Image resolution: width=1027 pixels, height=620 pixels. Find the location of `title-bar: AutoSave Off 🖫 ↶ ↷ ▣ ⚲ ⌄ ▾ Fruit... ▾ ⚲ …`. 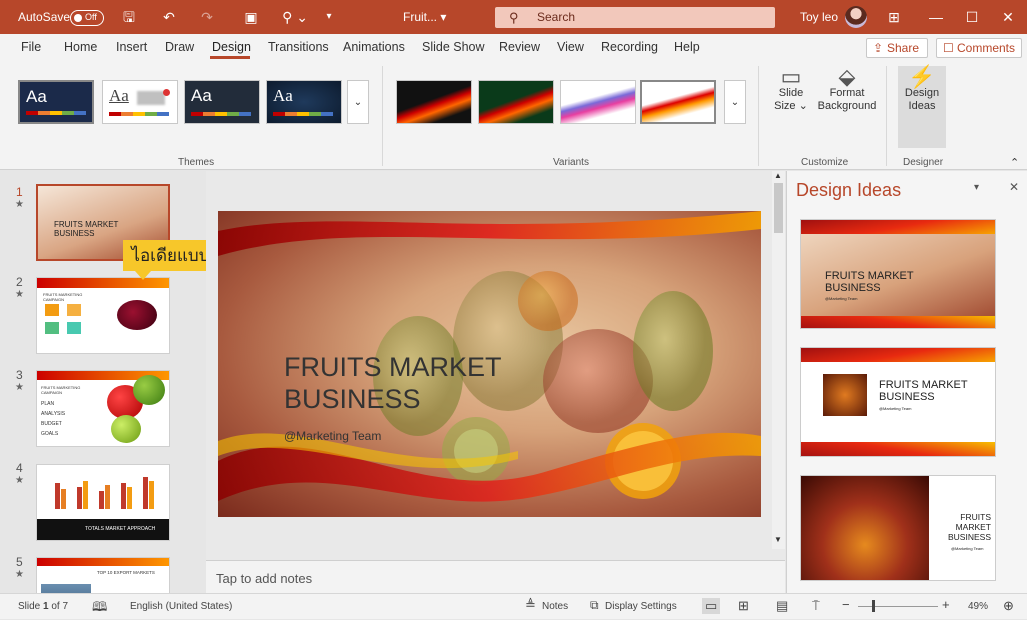

title-bar: AutoSave Off 🖫 ↶ ↷ ▣ ⚲ ⌄ ▾ Fruit... ▾ ⚲ … is located at coordinates (513, 17).